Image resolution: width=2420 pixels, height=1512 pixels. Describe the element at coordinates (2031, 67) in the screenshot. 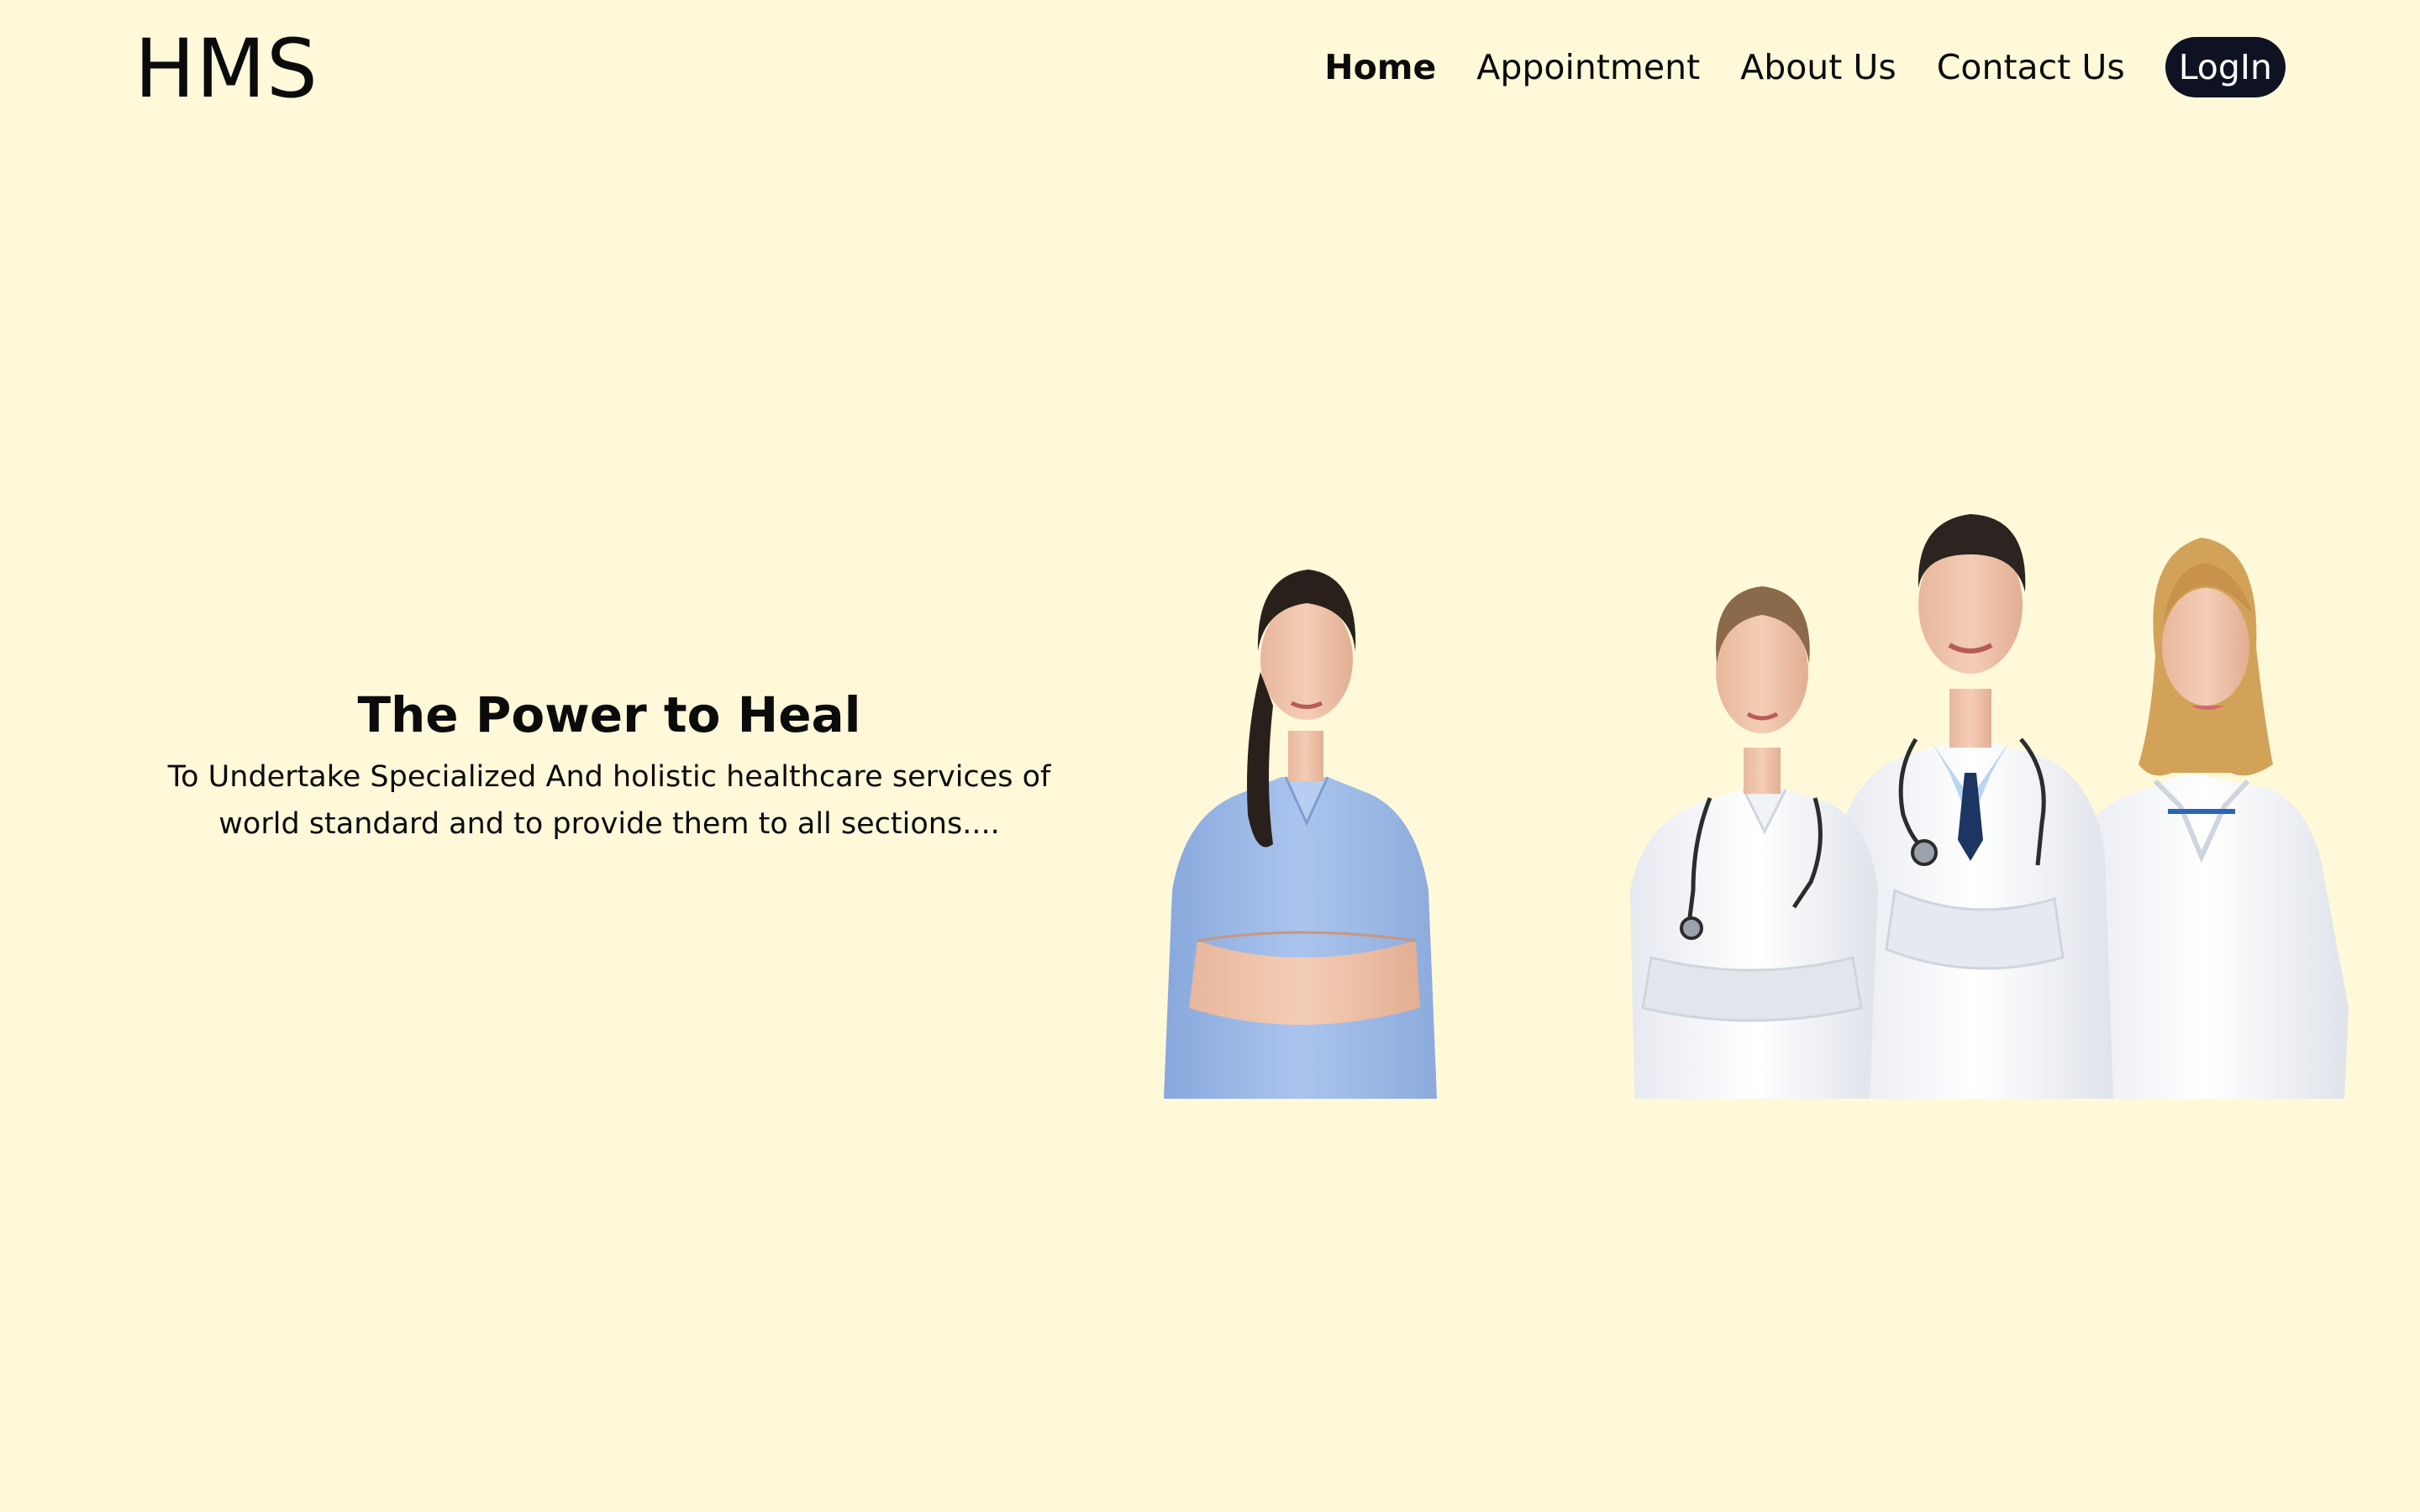

I see `nav-contact-link: Contact Us` at that location.